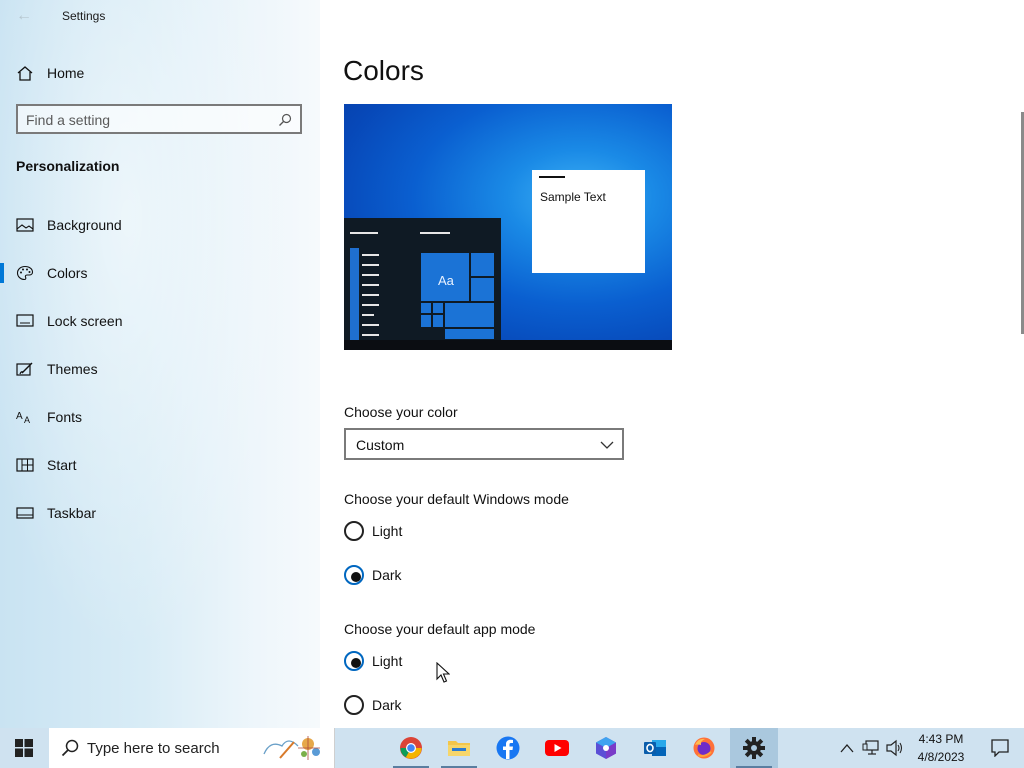 The image size is (1024, 768). I want to click on find-setting-search, so click(159, 119).